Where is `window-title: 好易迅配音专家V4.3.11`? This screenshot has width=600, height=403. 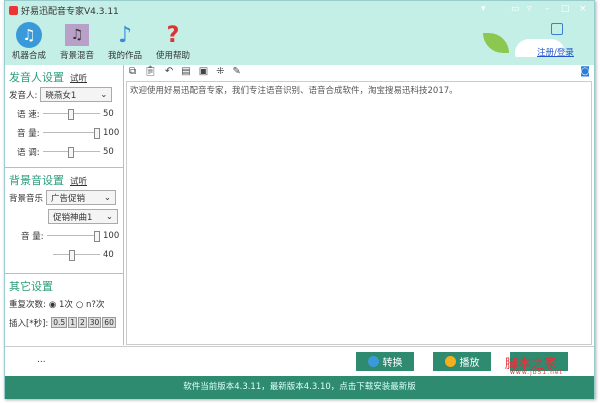 window-title: 好易迅配音专家V4.3.11 is located at coordinates (70, 12).